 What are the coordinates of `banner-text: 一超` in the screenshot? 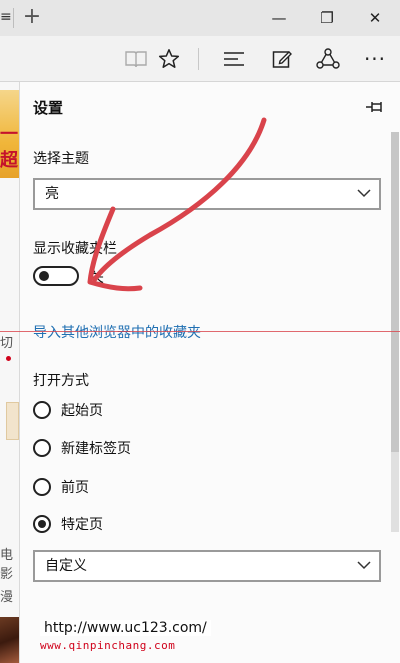 It's located at (9, 147).